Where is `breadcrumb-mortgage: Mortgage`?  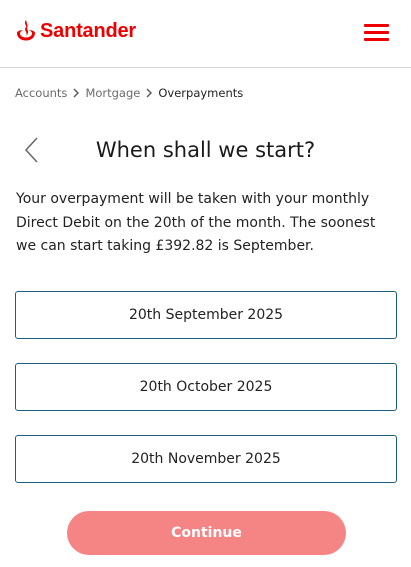
breadcrumb-mortgage: Mortgage is located at coordinates (112, 93).